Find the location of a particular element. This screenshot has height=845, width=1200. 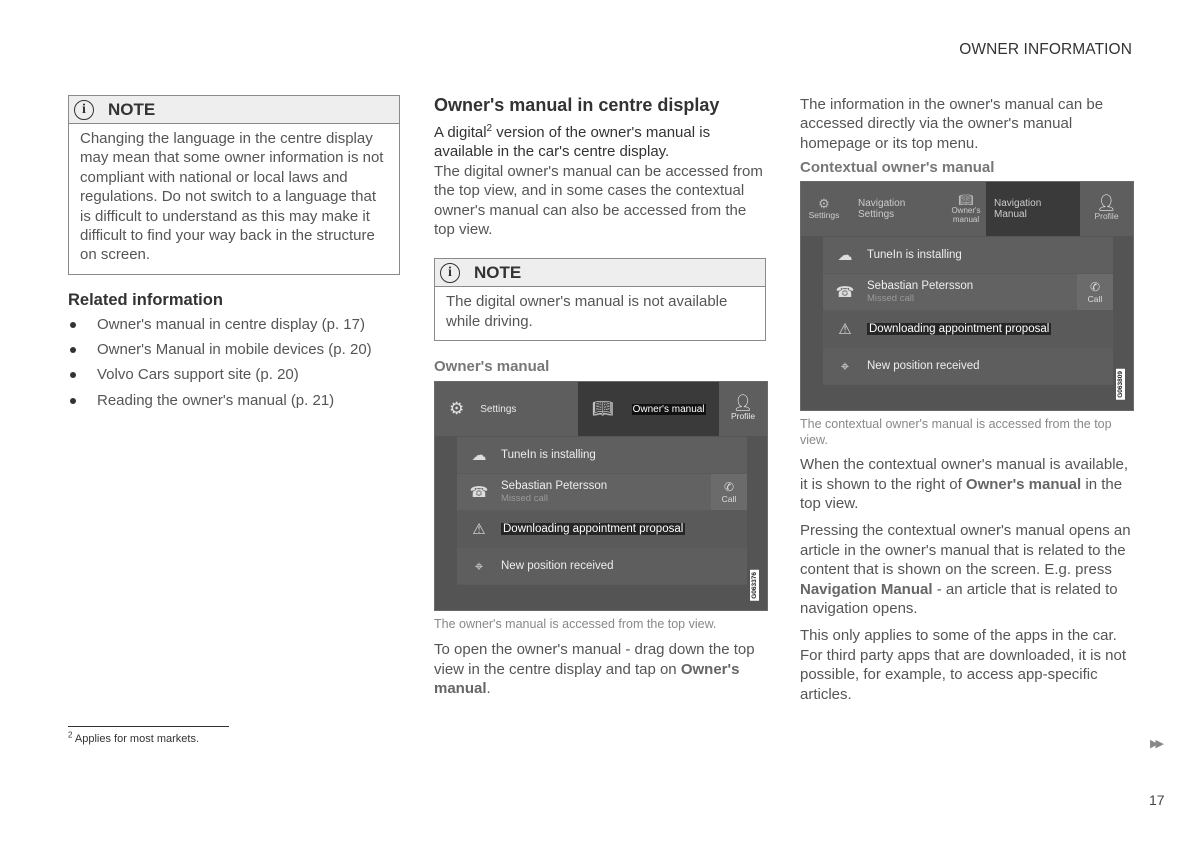

figure-heading: Contextual owner's manual is located at coordinates (897, 168).